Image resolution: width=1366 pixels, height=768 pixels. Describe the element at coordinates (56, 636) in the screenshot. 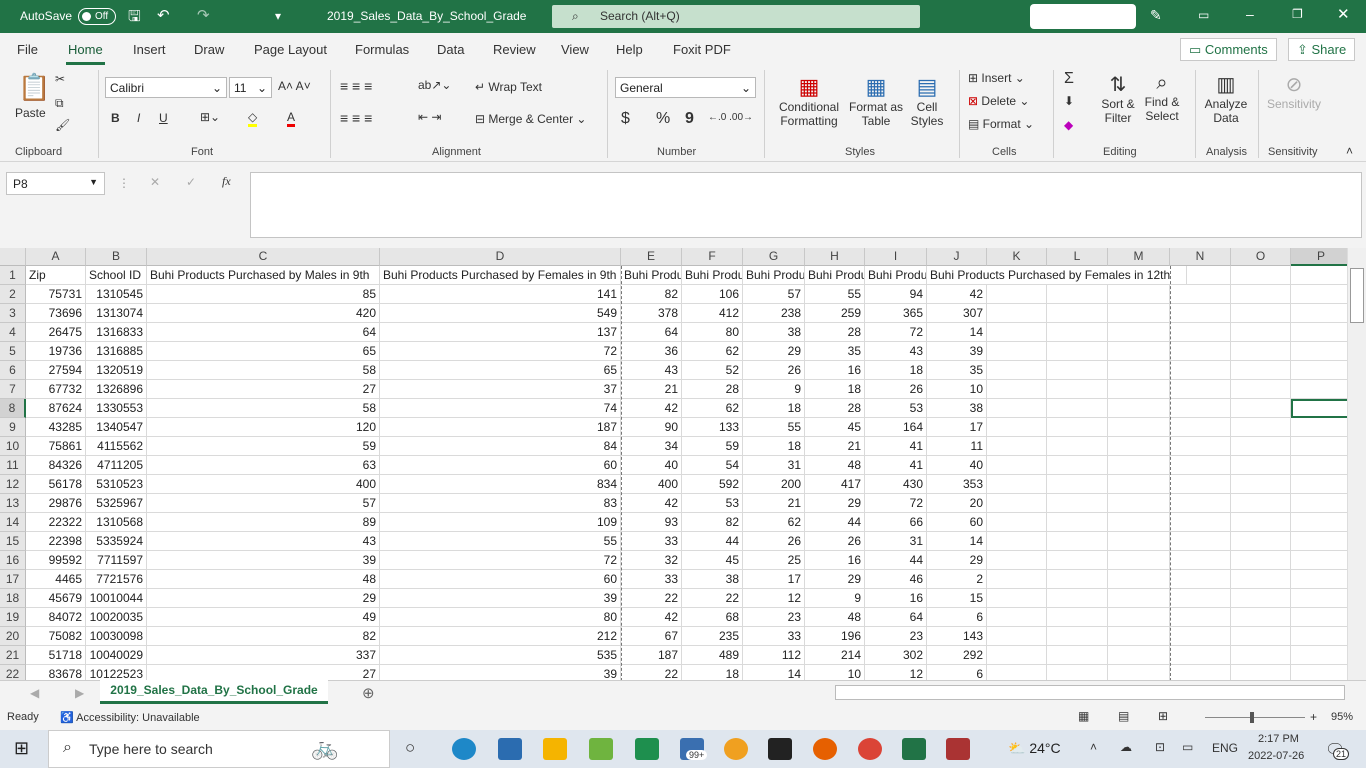

I see `data-cell: 75082` at that location.